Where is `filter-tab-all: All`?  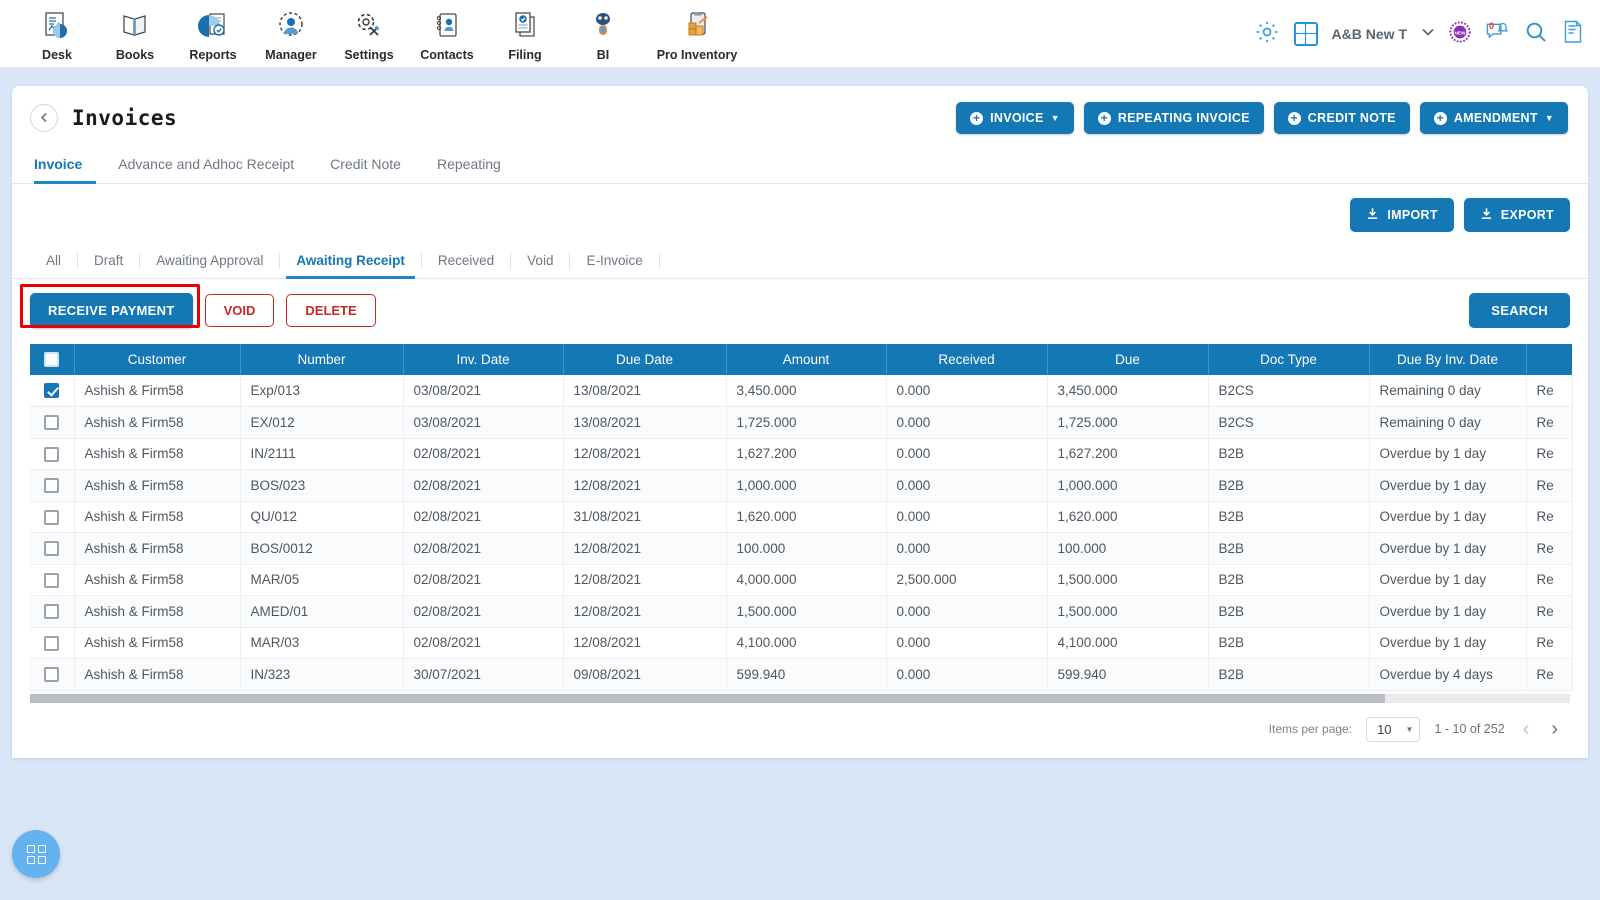
filter-tab-all: All is located at coordinates (53, 261).